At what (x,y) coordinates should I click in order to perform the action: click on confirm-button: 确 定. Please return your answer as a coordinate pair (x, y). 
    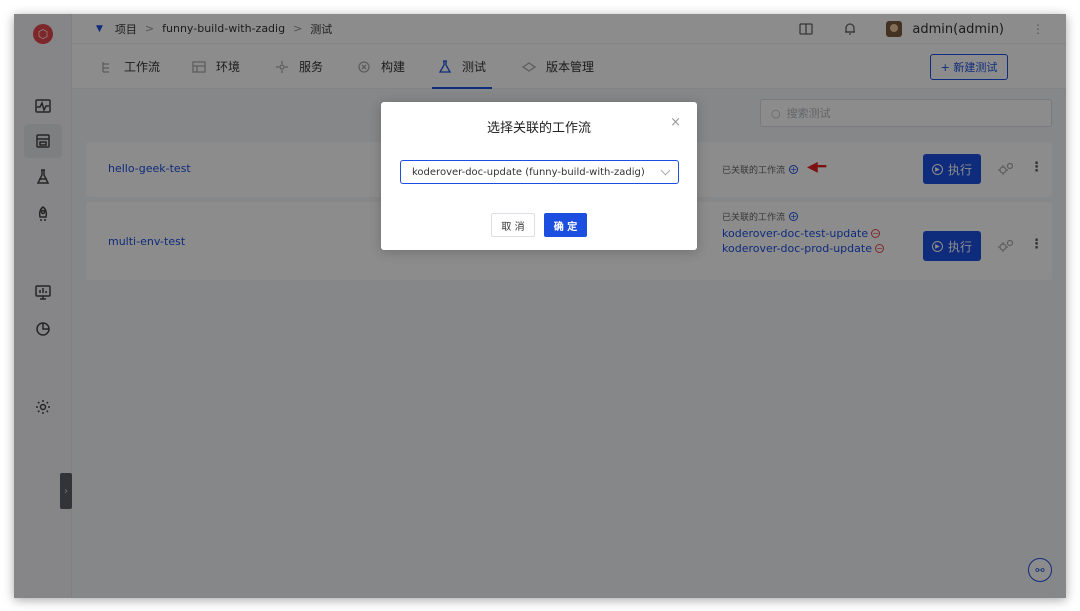
    Looking at the image, I should click on (565, 225).